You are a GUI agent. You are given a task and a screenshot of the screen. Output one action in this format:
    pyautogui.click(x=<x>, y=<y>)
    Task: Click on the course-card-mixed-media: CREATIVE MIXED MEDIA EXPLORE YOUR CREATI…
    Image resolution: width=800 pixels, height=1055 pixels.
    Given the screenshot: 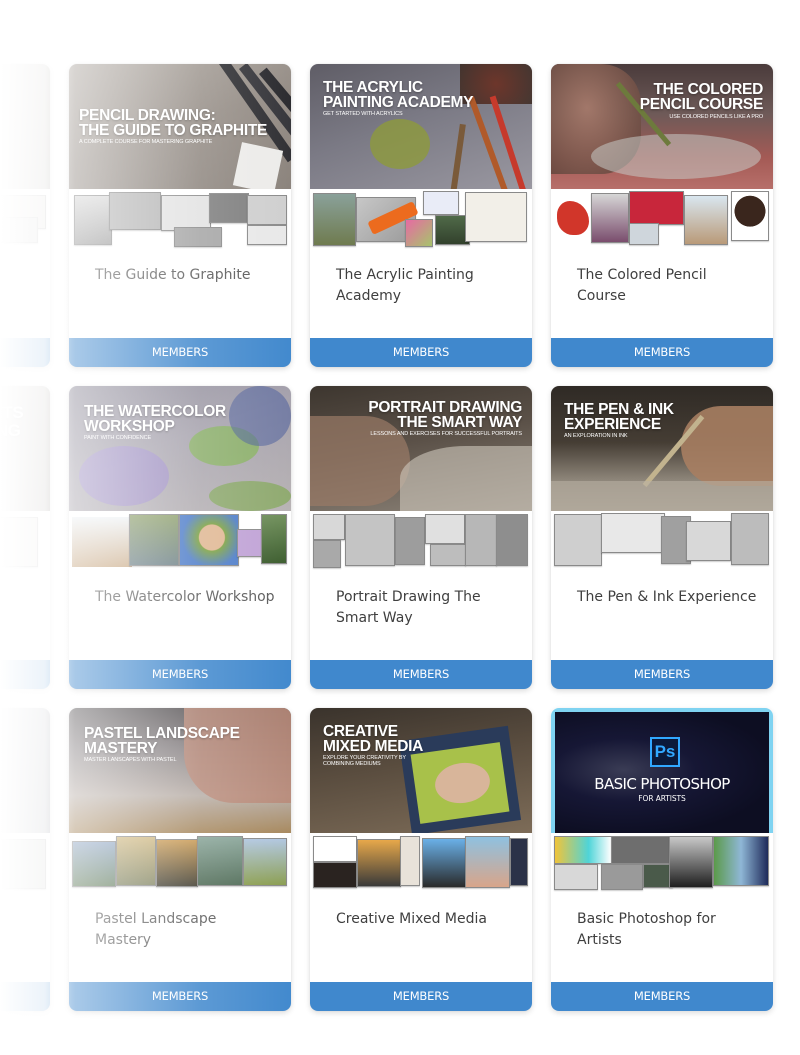 What is the action you would take?
    pyautogui.click(x=421, y=859)
    